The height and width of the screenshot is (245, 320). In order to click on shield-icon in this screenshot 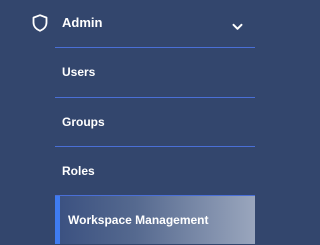, I will do `click(40, 23)`.